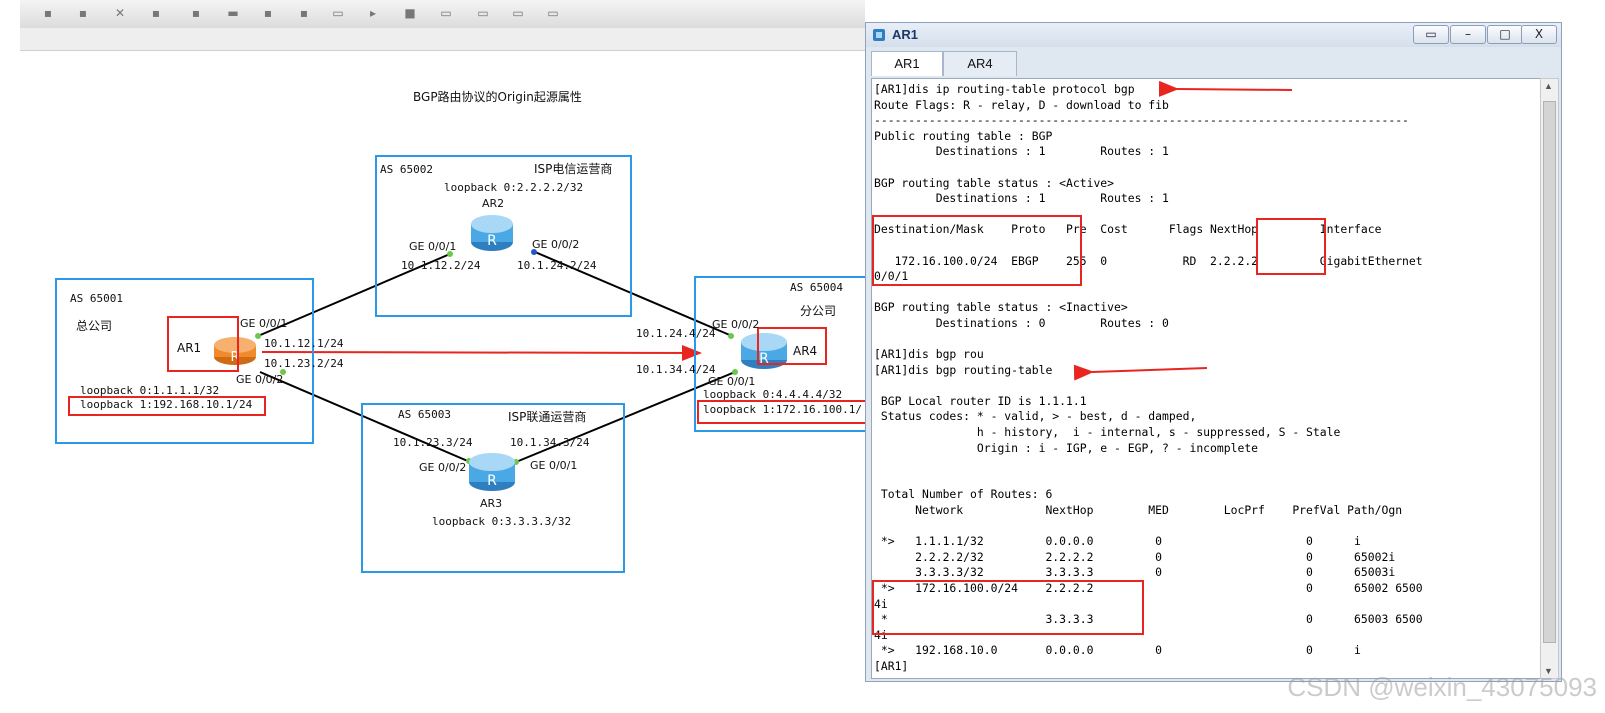 This screenshot has height=713, width=1605. Describe the element at coordinates (304, 363) in the screenshot. I see `ip-label: 10.1.23.2/24` at that location.